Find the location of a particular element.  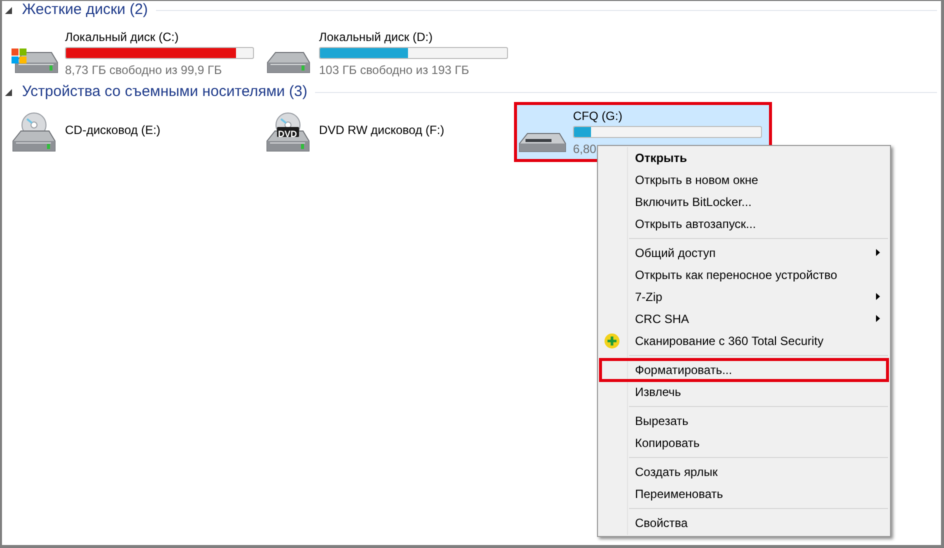

system-drive-icon is located at coordinates (34, 60).